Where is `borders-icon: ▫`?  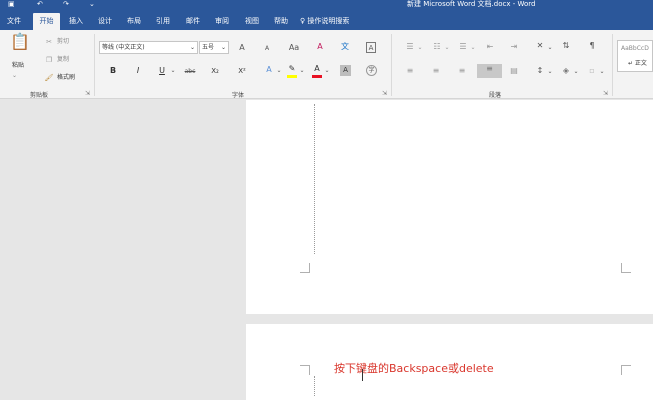 borders-icon: ▫ is located at coordinates (592, 71).